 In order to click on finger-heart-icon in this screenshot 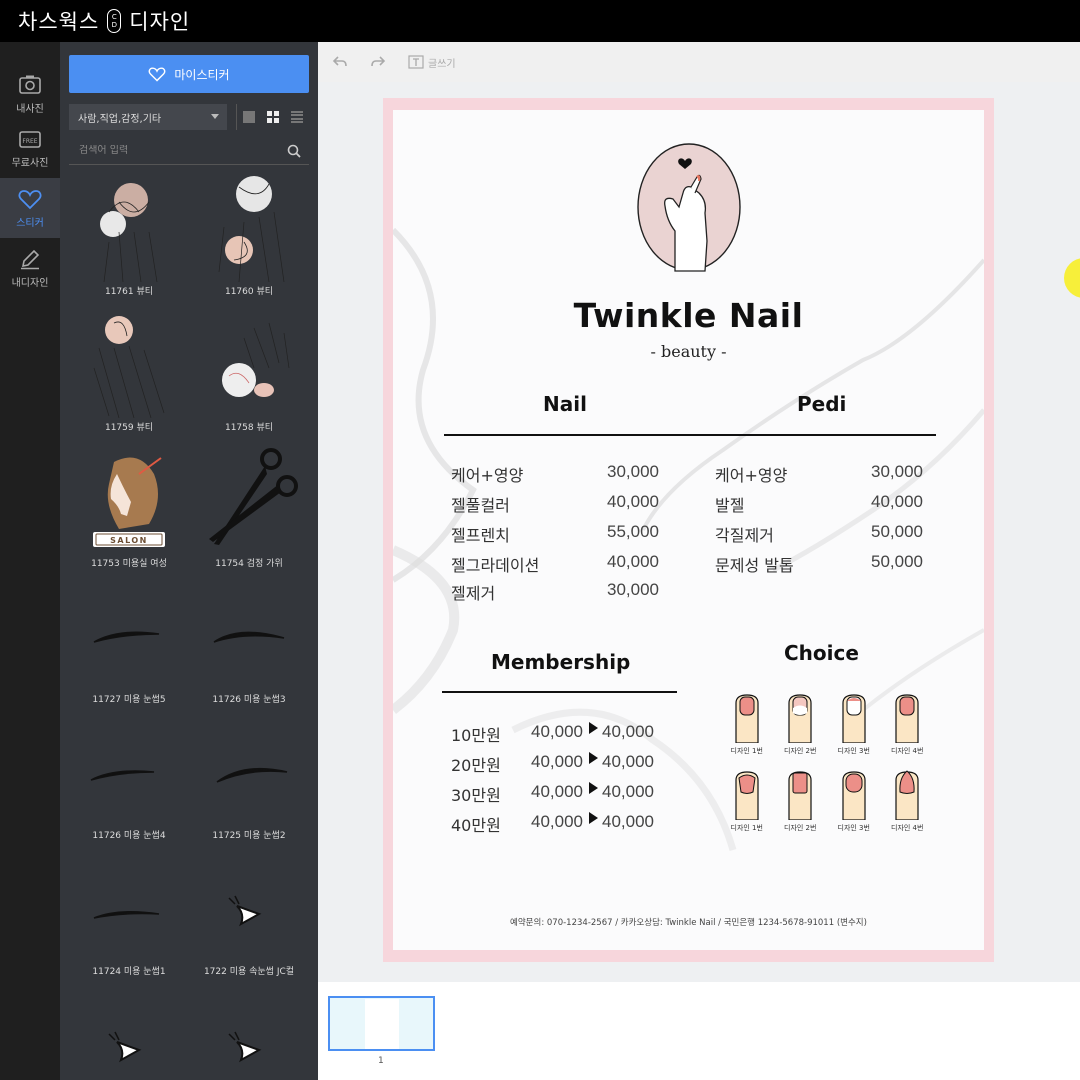, I will do `click(689, 207)`.